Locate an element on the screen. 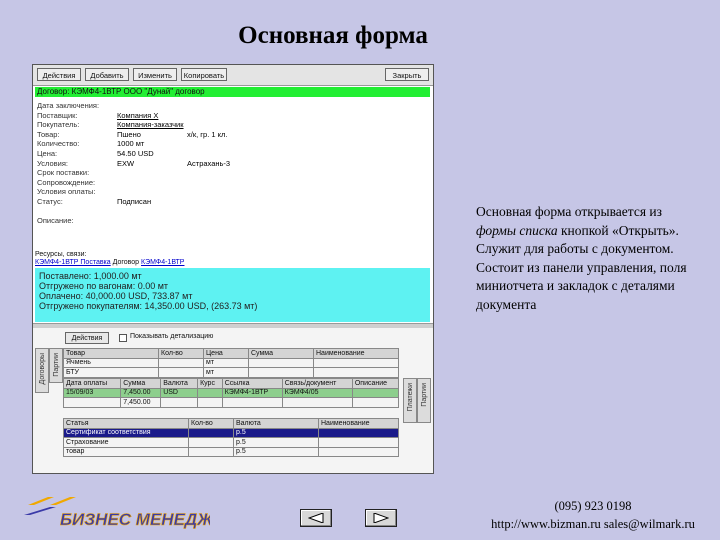 The height and width of the screenshot is (540, 720). field-label: Покупатель: is located at coordinates (58, 125).